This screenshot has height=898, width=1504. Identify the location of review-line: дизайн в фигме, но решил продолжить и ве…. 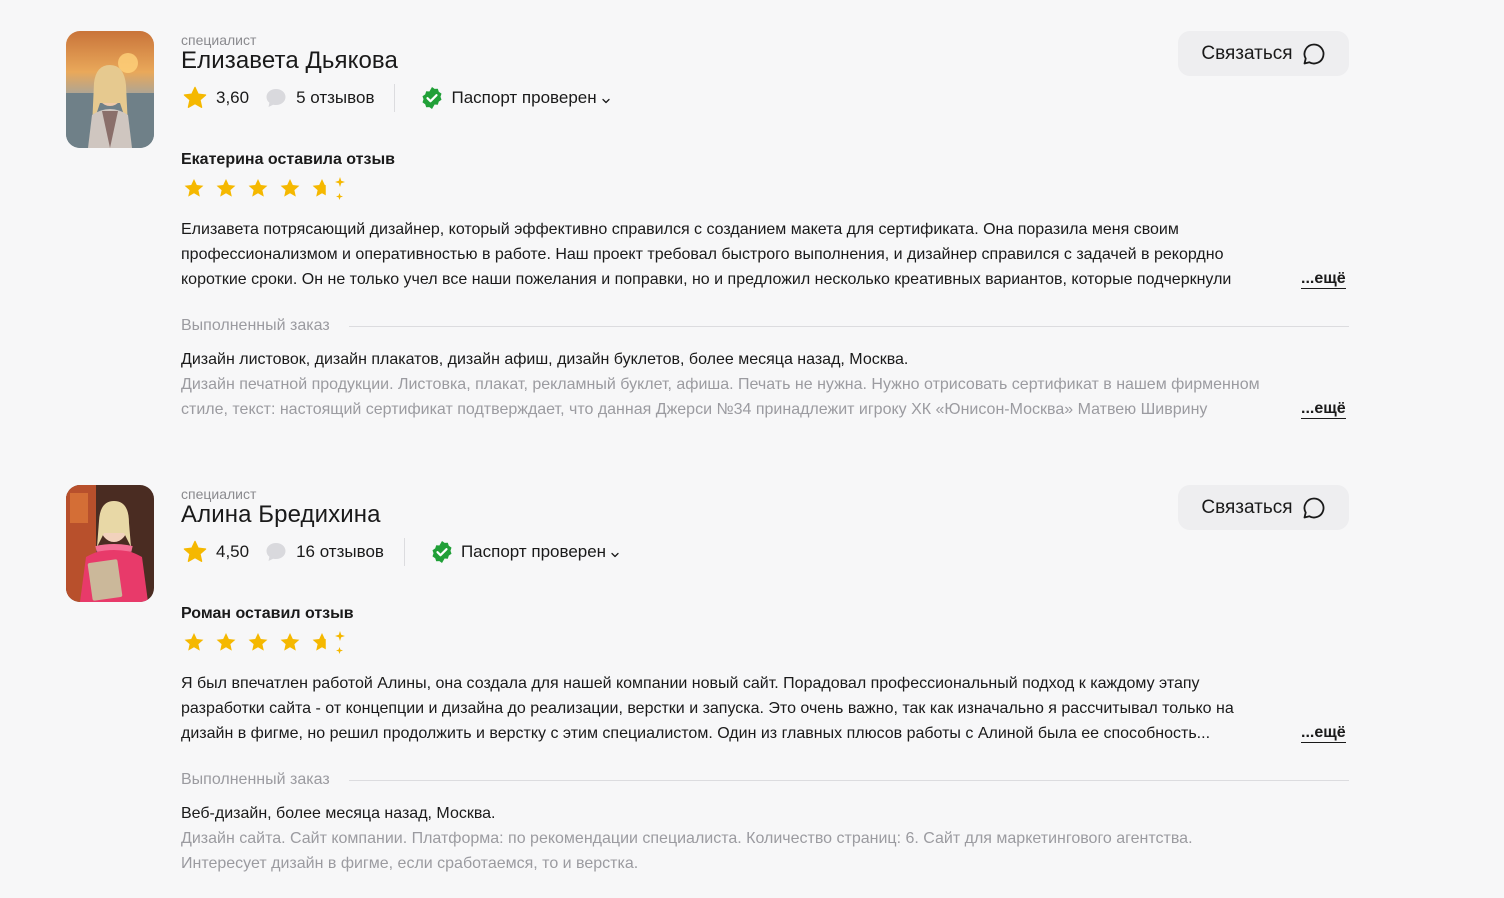
(696, 733).